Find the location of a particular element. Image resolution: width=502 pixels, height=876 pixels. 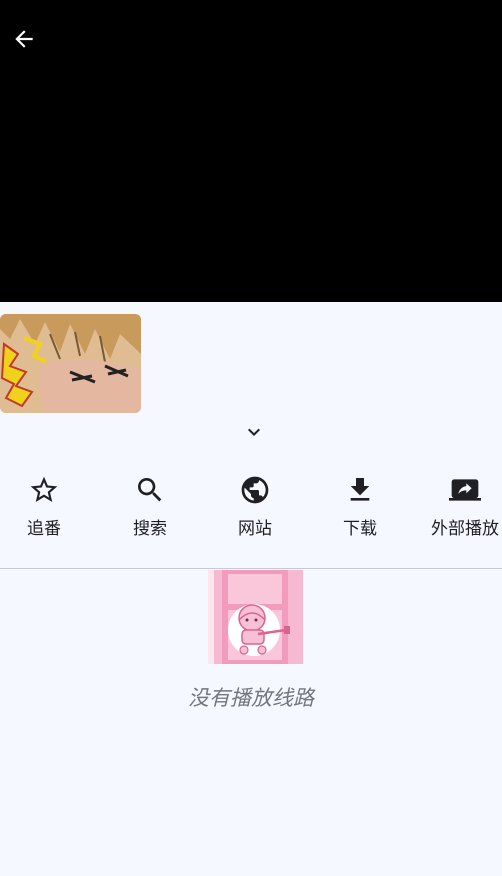

chevron-down-icon is located at coordinates (254, 432).